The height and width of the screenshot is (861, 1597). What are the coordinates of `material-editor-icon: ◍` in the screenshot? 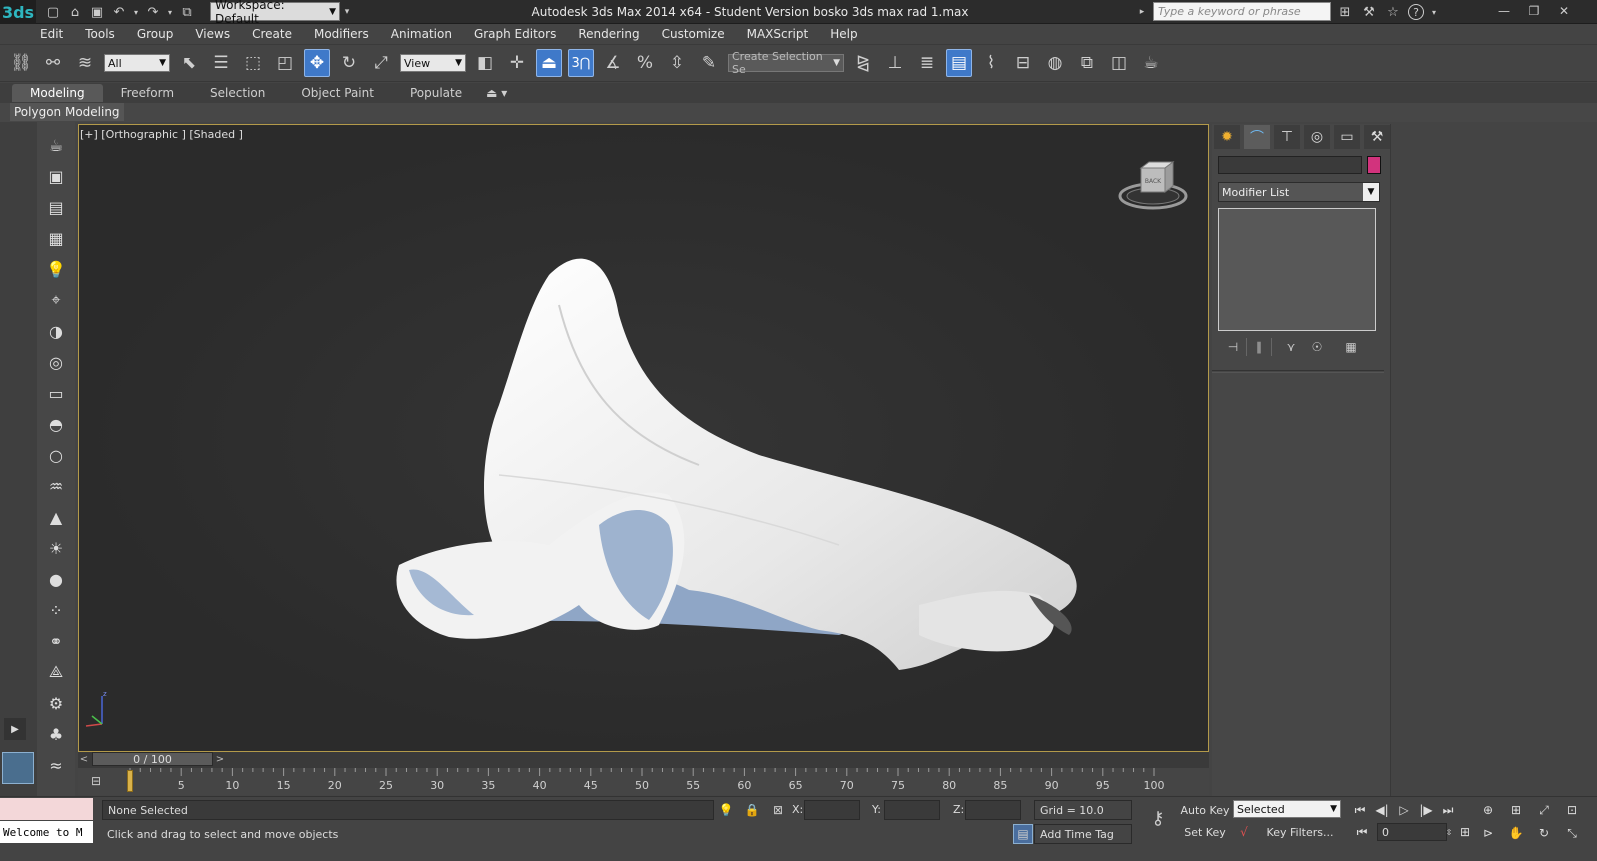 It's located at (1055, 63).